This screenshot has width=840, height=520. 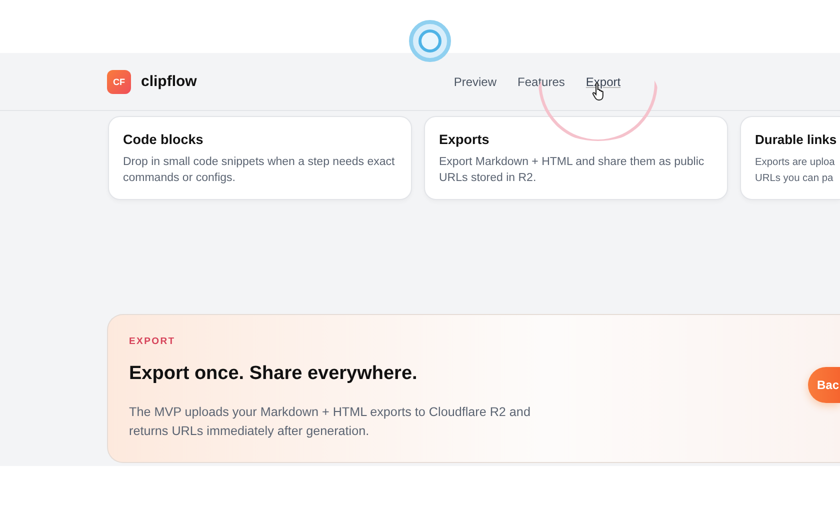 I want to click on card-title: Exports, so click(x=464, y=139).